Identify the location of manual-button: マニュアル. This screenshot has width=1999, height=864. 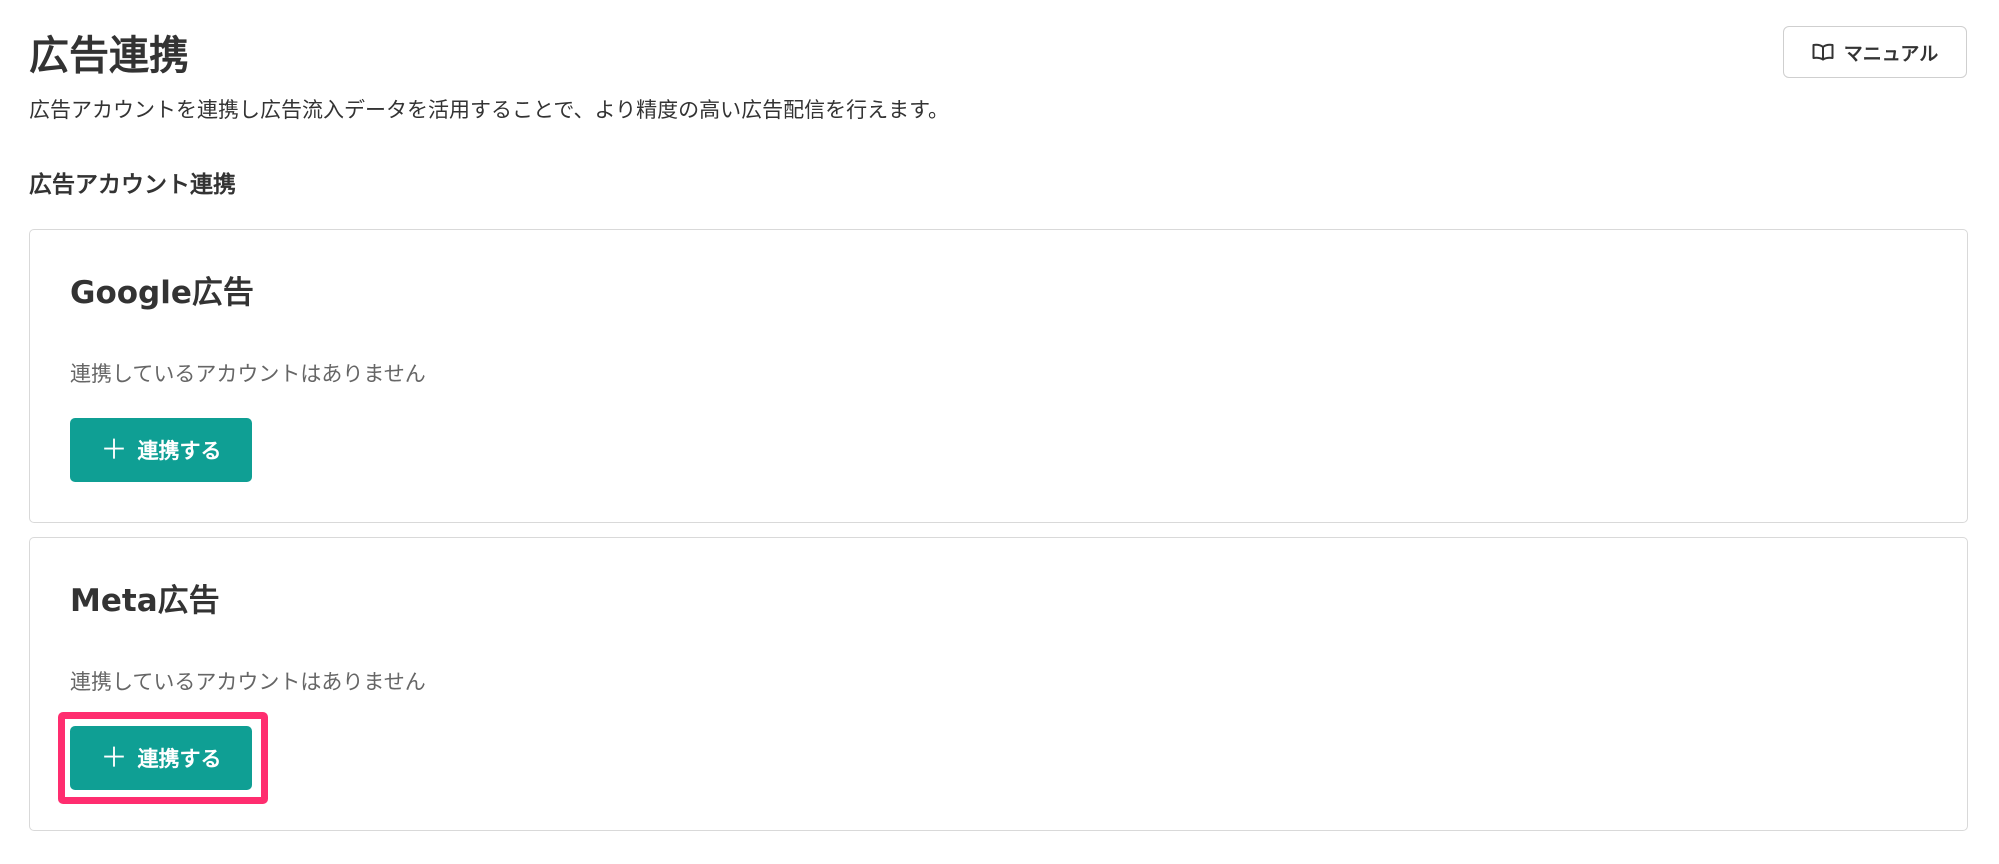
(1875, 52).